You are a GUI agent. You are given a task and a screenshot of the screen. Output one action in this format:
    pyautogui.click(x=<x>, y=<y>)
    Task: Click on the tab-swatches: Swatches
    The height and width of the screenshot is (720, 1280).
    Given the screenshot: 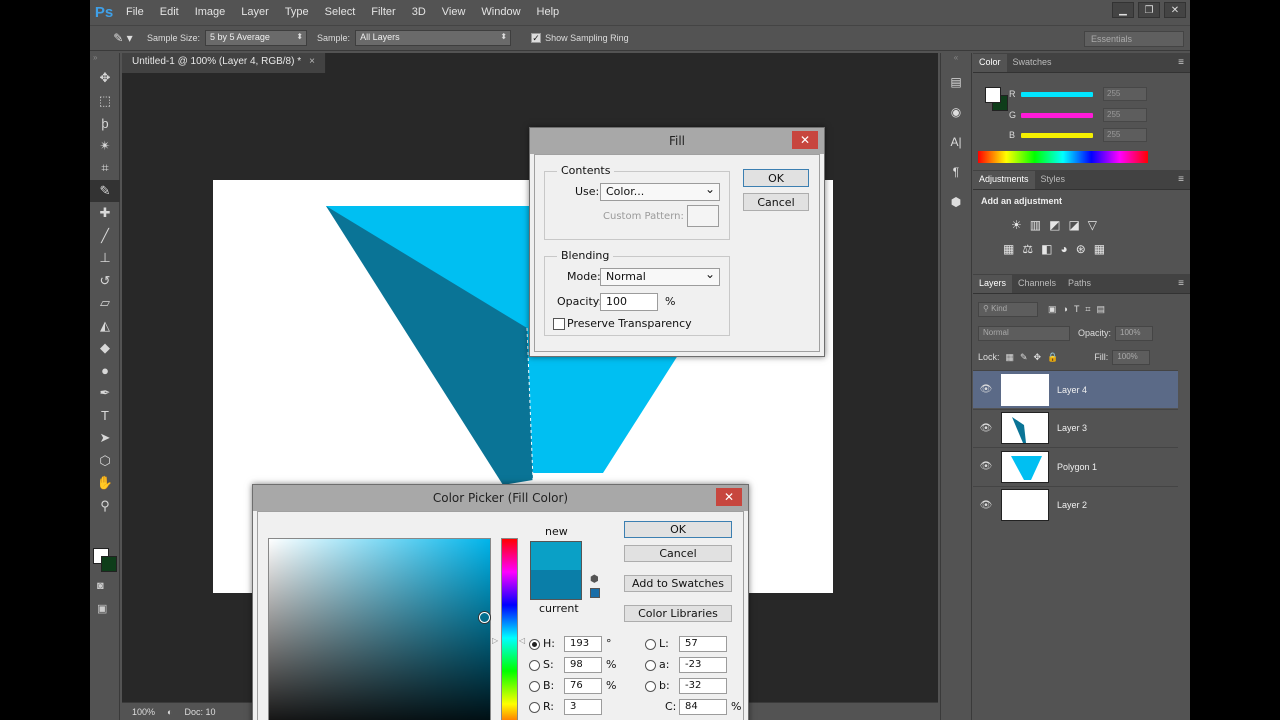 What is the action you would take?
    pyautogui.click(x=1032, y=63)
    